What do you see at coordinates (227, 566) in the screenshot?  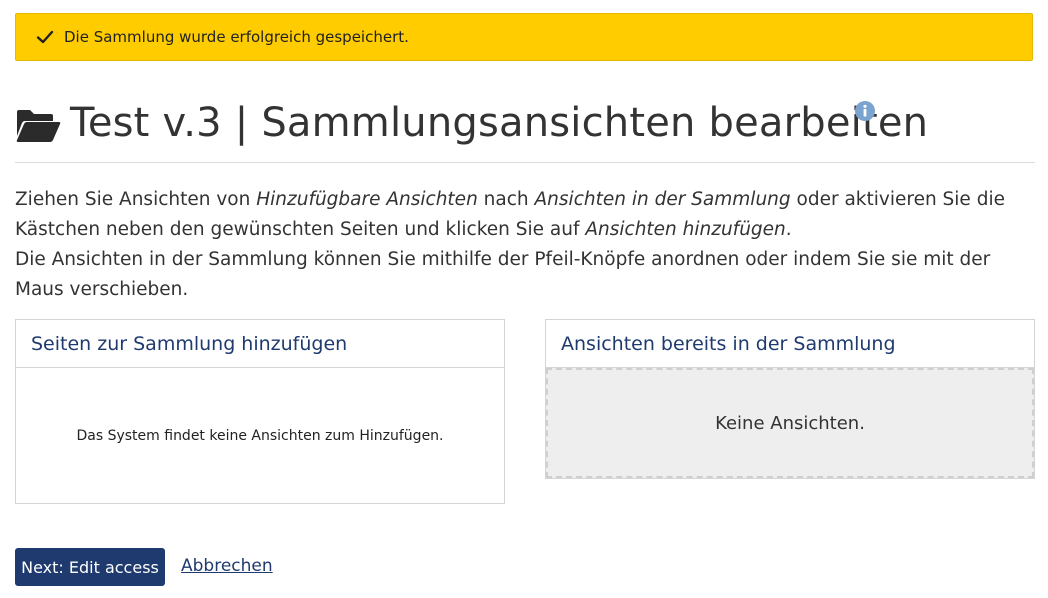 I see `cancel-link: Abbrechen` at bounding box center [227, 566].